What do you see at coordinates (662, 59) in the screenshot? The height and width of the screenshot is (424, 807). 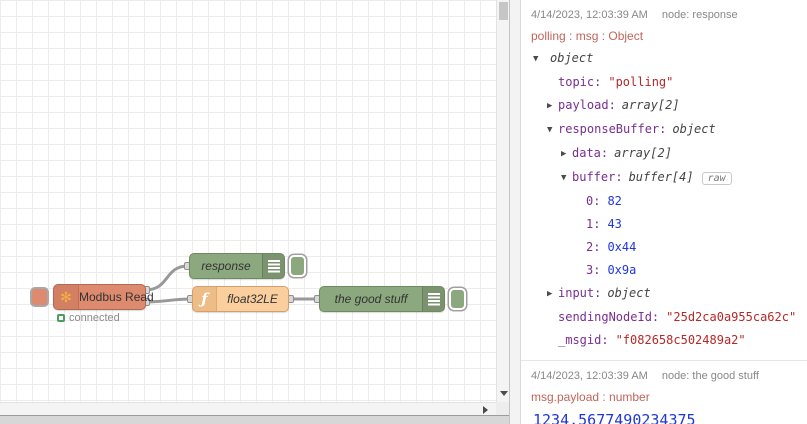 I see `tree-row: ▼ object` at bounding box center [662, 59].